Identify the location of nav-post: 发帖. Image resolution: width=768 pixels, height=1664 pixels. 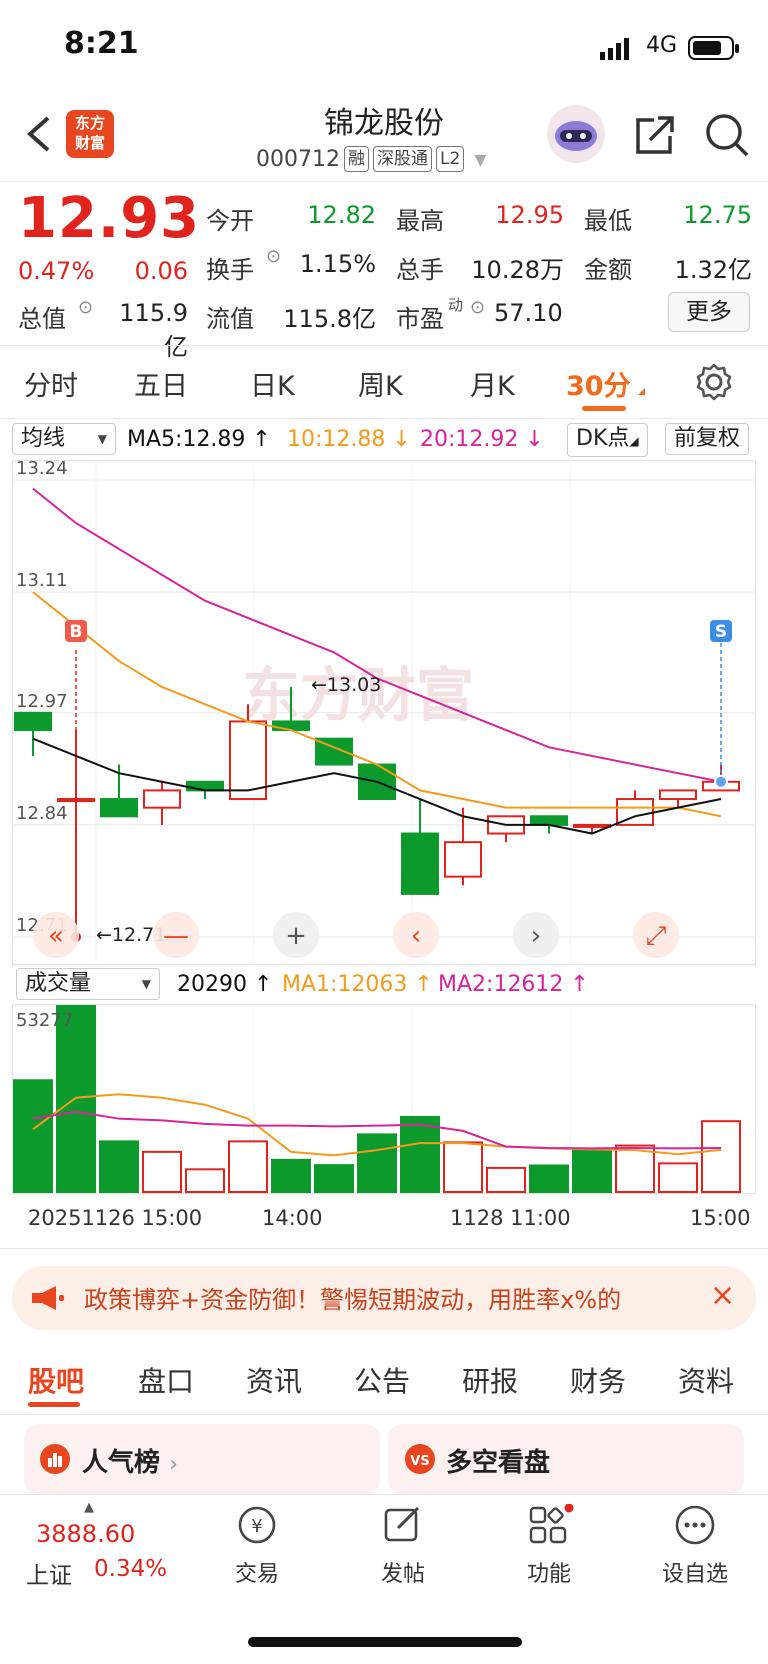
(403, 1572).